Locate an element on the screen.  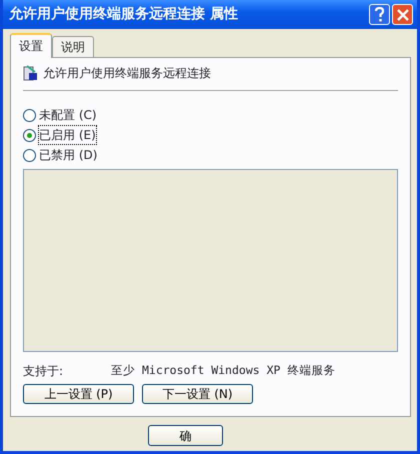
setting-name: 允许用户使用终端服务远程连接 is located at coordinates (127, 73).